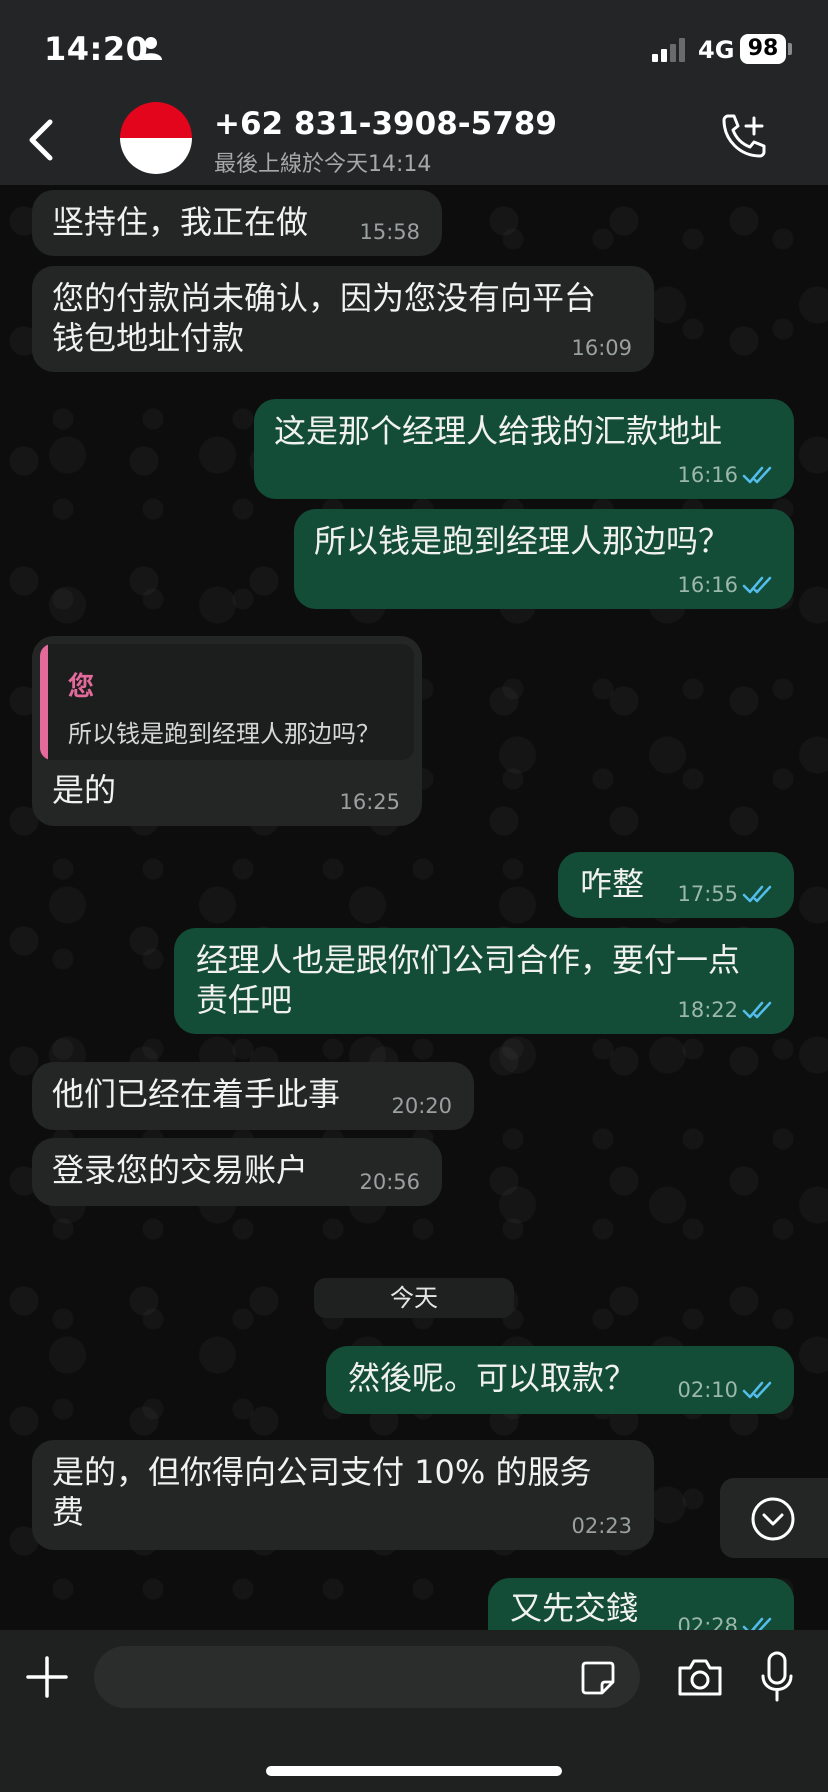 The width and height of the screenshot is (828, 1792). Describe the element at coordinates (385, 124) in the screenshot. I see `contact-name: +62 831-3908-5789` at that location.